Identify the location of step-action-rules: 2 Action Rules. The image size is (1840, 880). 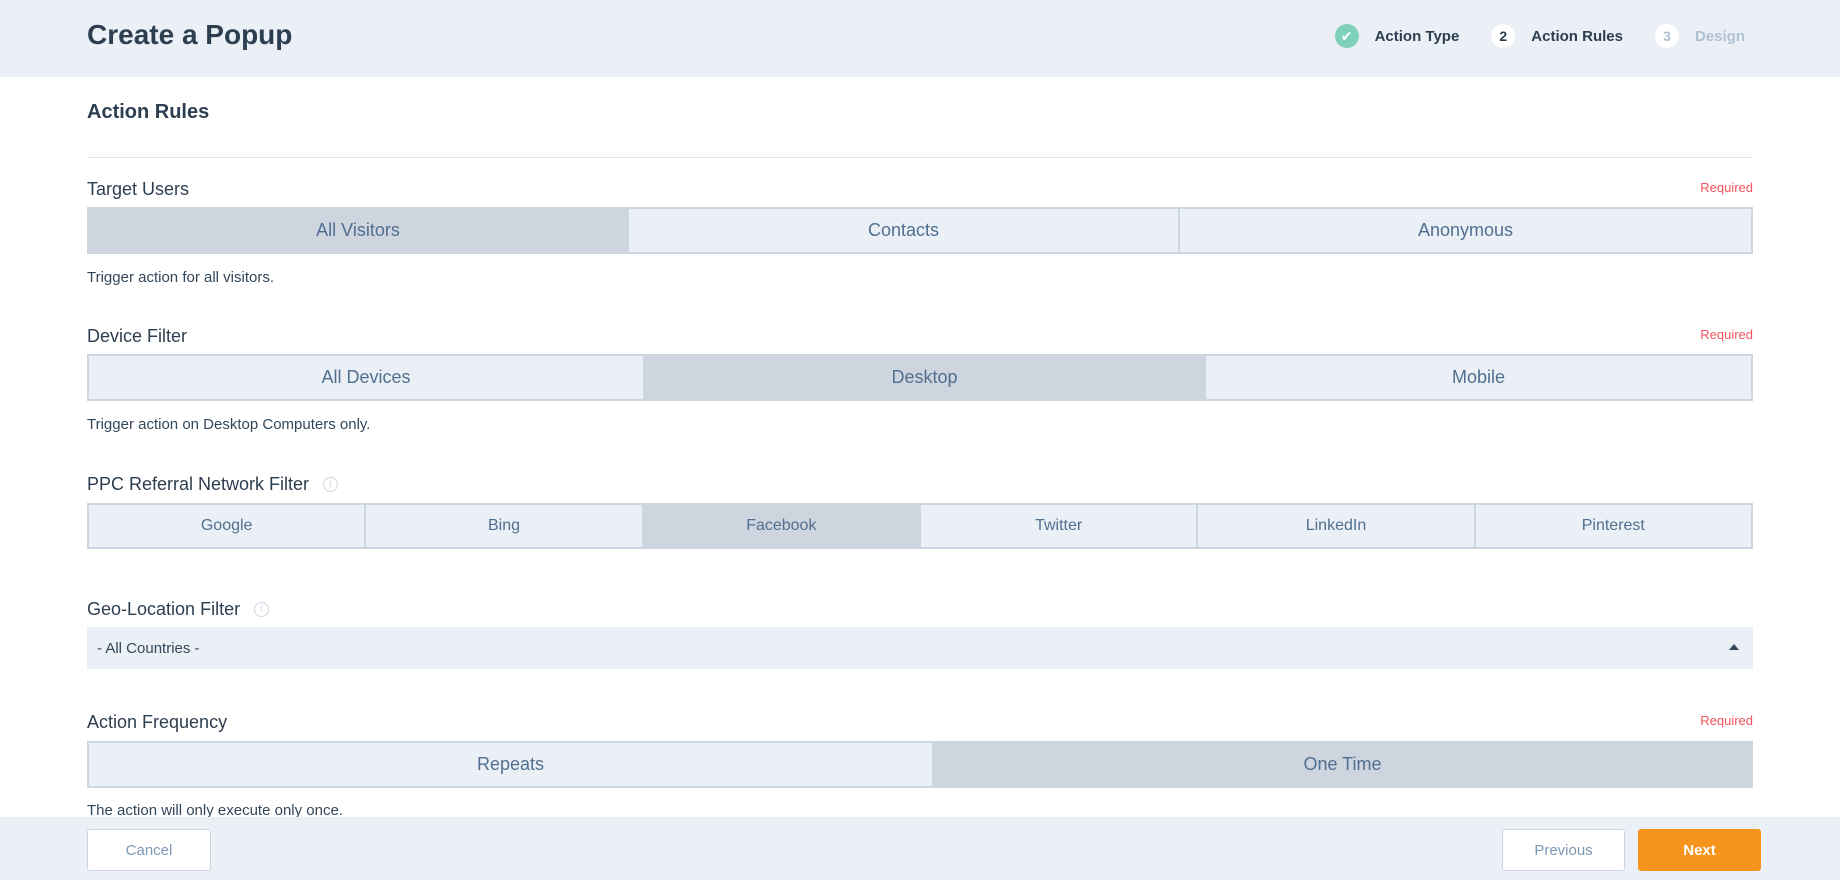
(1557, 36).